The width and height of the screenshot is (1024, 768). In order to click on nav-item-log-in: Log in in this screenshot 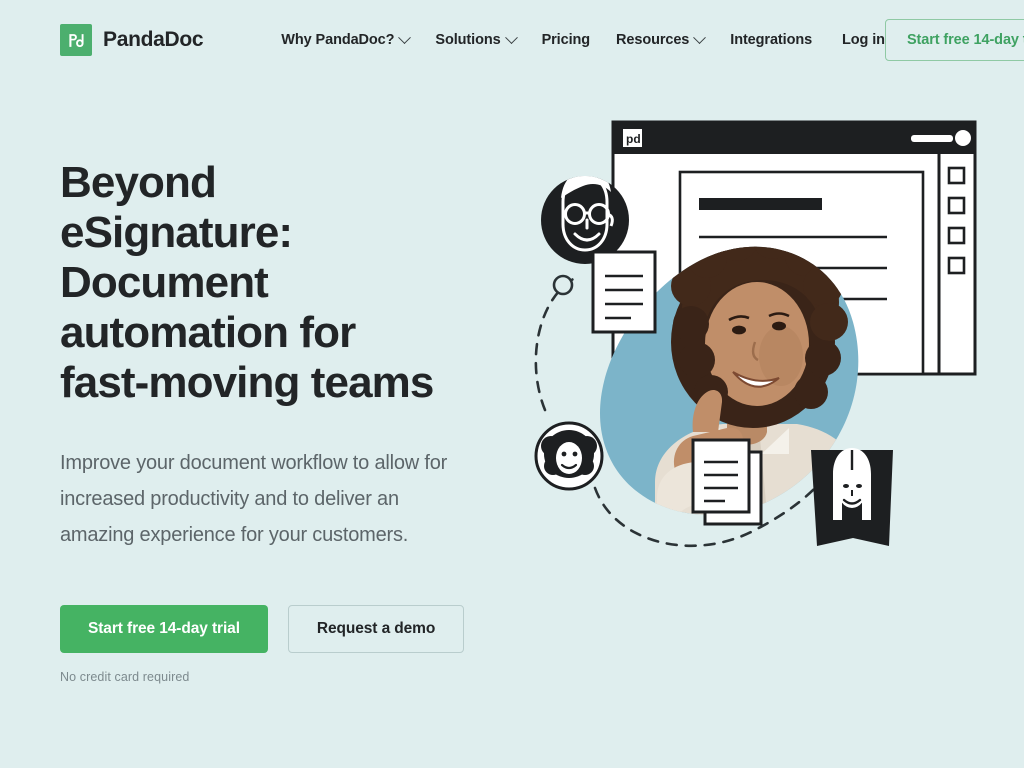, I will do `click(863, 40)`.